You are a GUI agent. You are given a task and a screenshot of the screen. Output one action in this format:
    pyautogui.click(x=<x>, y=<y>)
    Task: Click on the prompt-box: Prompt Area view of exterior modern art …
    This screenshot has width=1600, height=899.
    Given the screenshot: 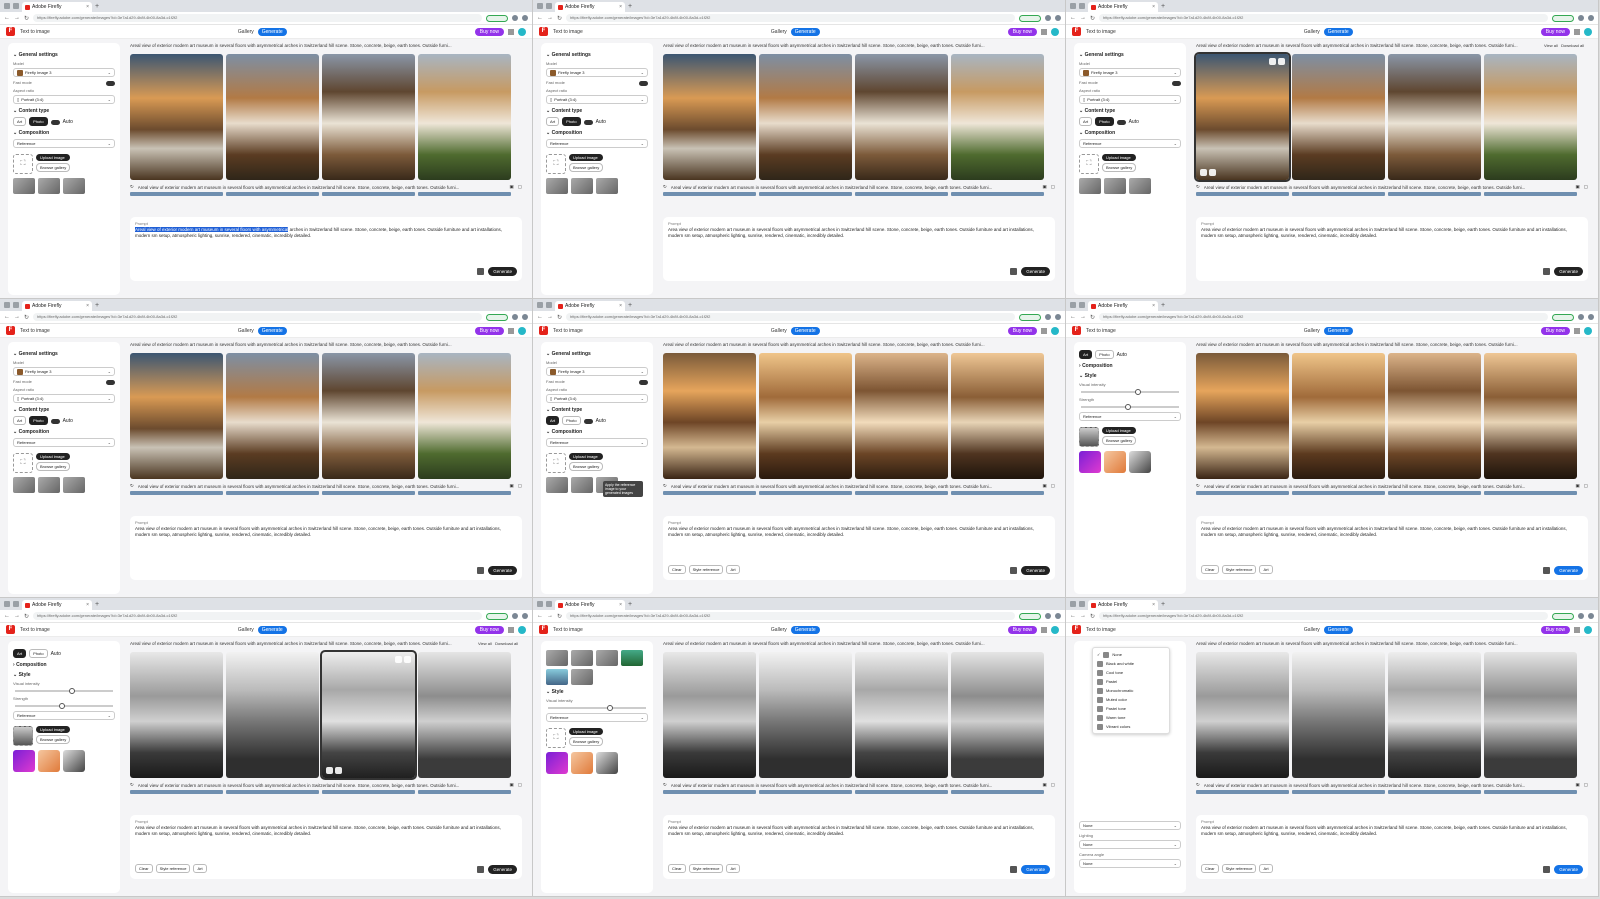 What is the action you would take?
    pyautogui.click(x=1392, y=847)
    